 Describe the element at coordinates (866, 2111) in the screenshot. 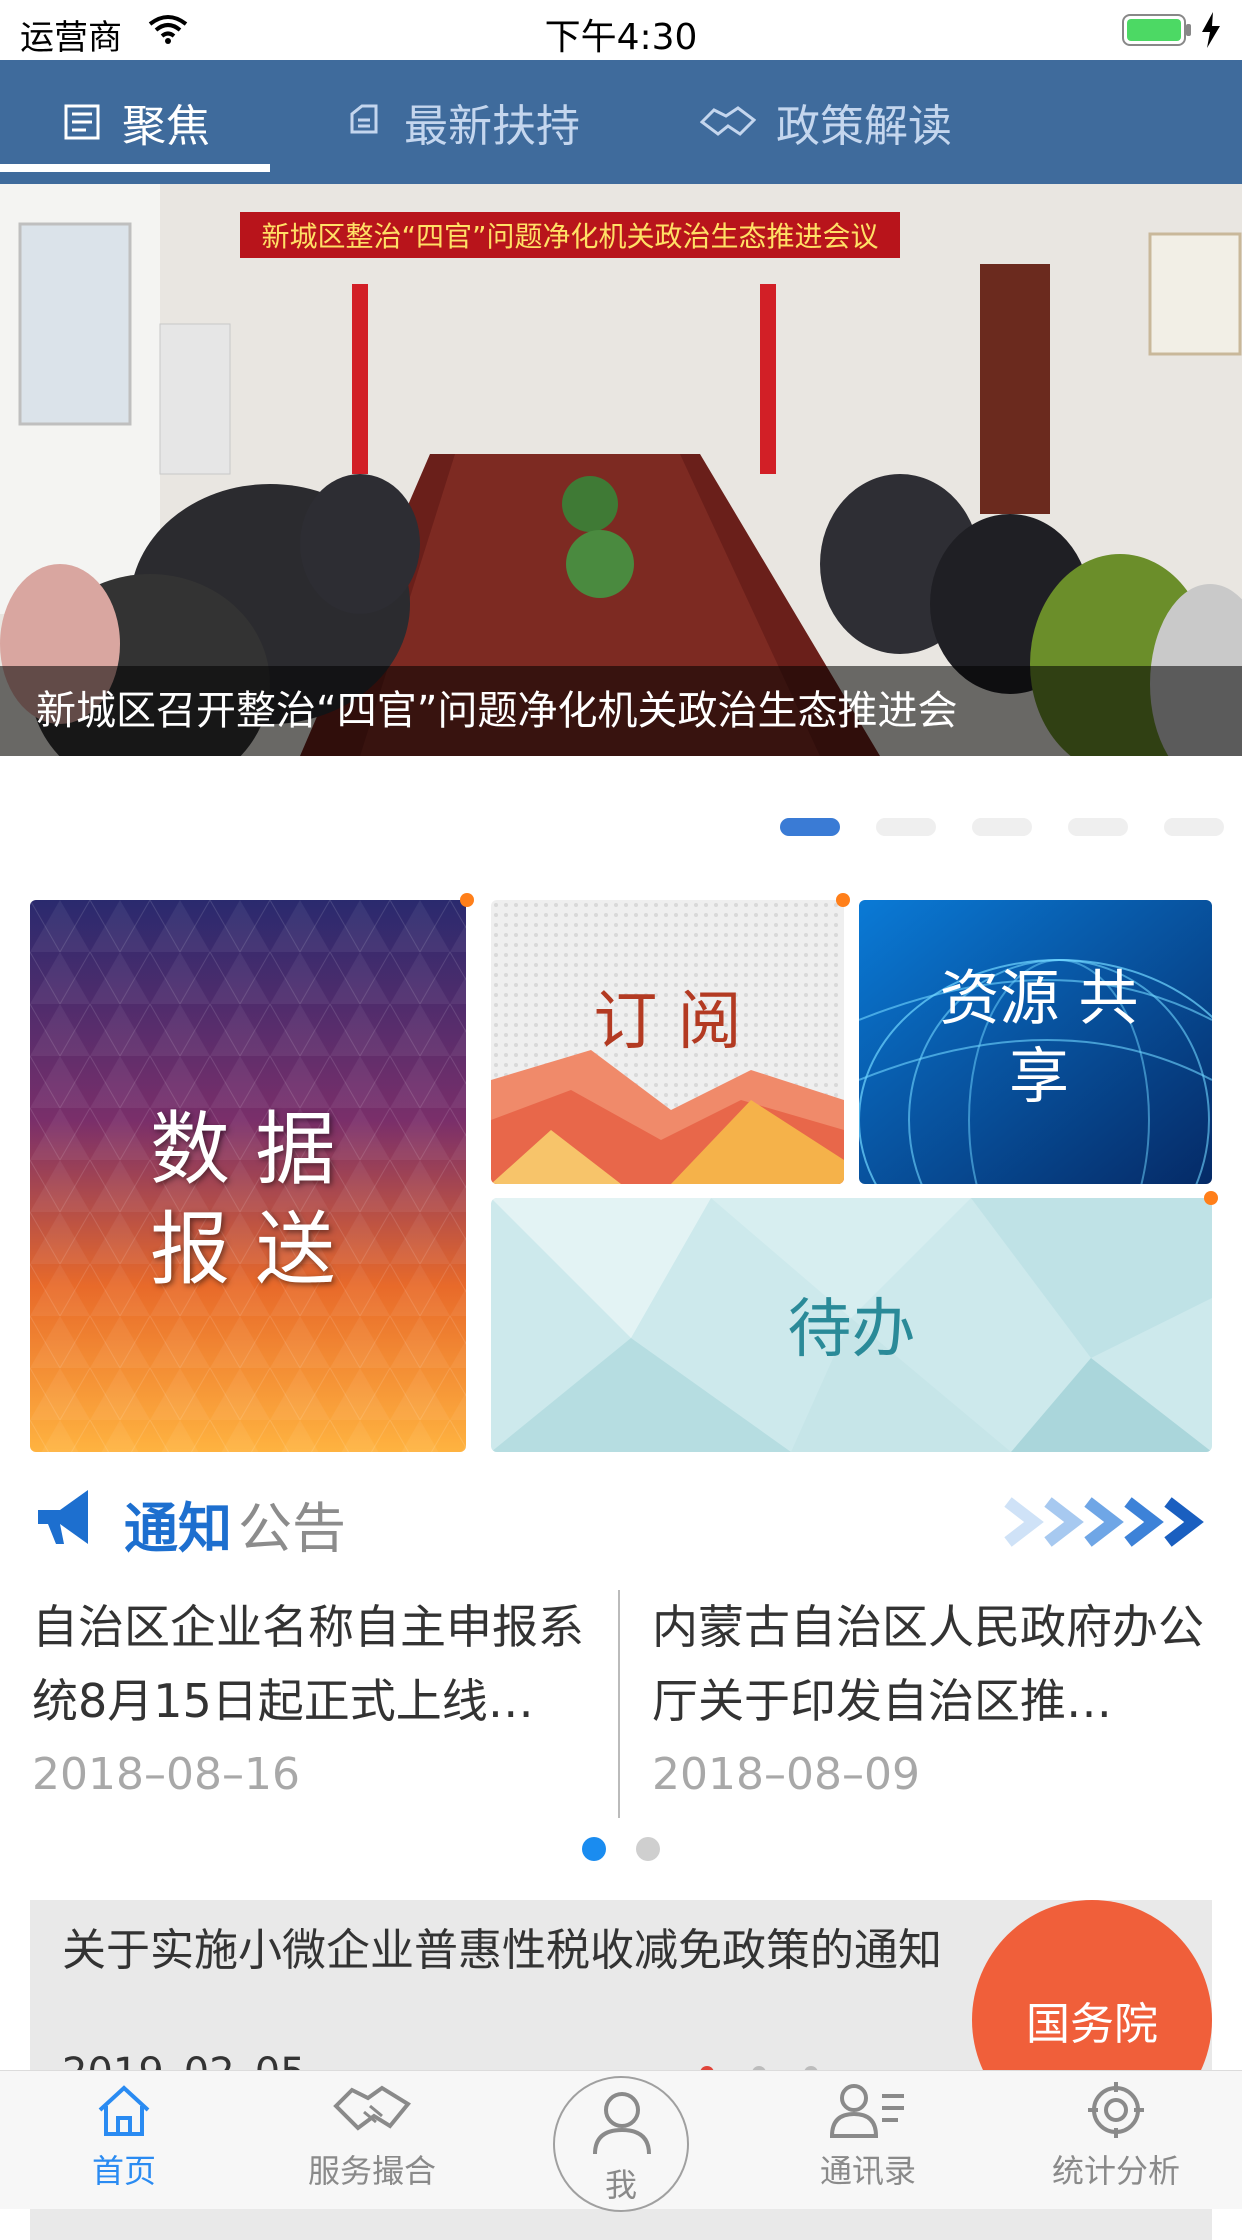

I see `contacts-icon` at that location.